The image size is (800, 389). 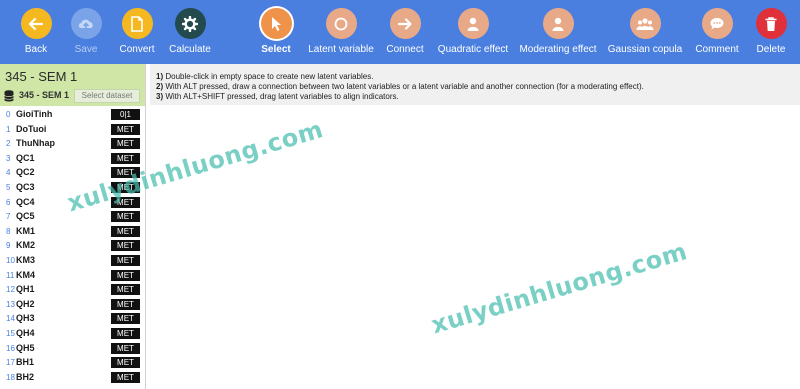 I want to click on select-dataset-button: Select dataset, so click(x=107, y=96).